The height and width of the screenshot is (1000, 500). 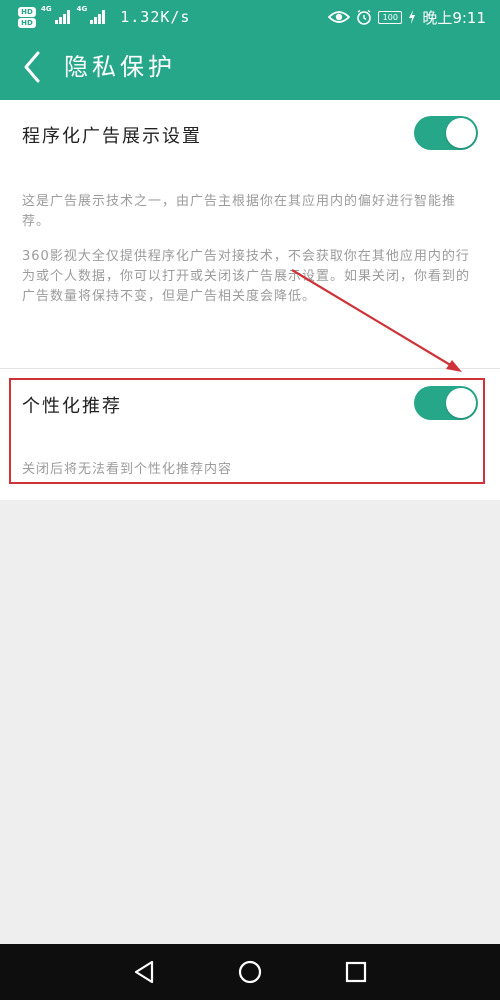 I want to click on toggle-knob, so click(x=461, y=133).